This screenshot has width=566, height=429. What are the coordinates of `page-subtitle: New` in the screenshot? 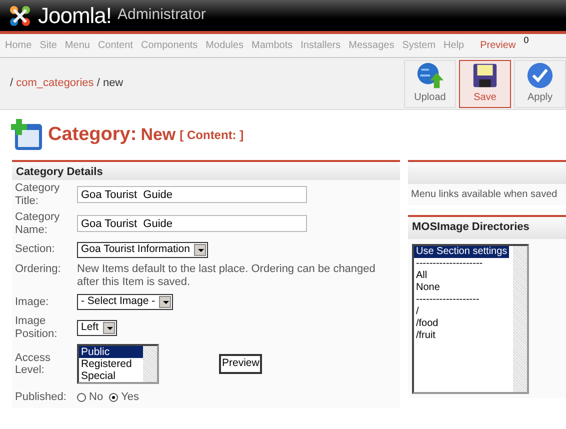 It's located at (158, 135).